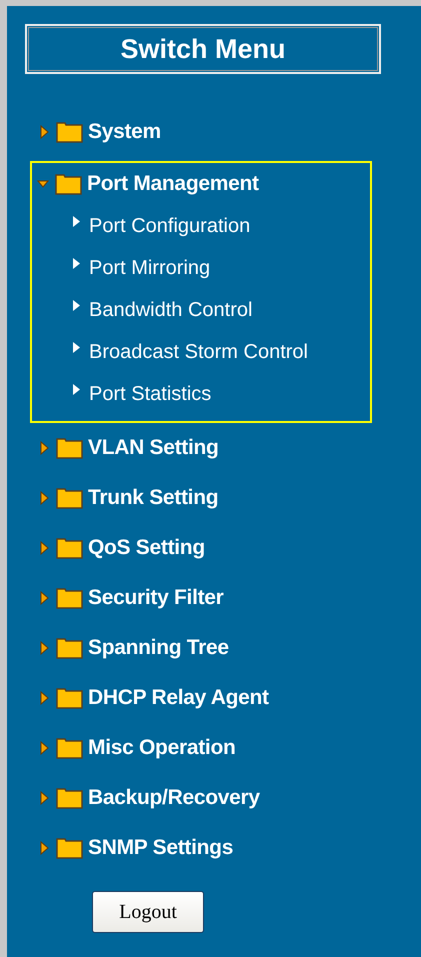 This screenshot has height=957, width=421. I want to click on menu-item: Security Filter, so click(156, 598).